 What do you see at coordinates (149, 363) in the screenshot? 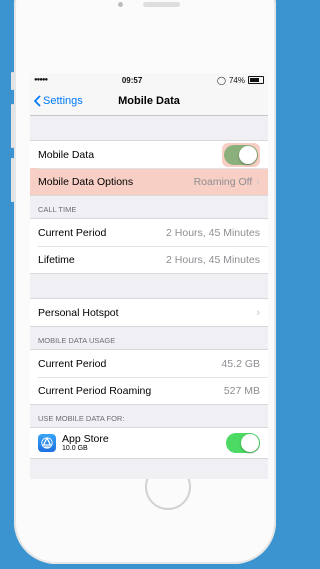
I see `usage-current-row: Current Period 45.2 GB` at bounding box center [149, 363].